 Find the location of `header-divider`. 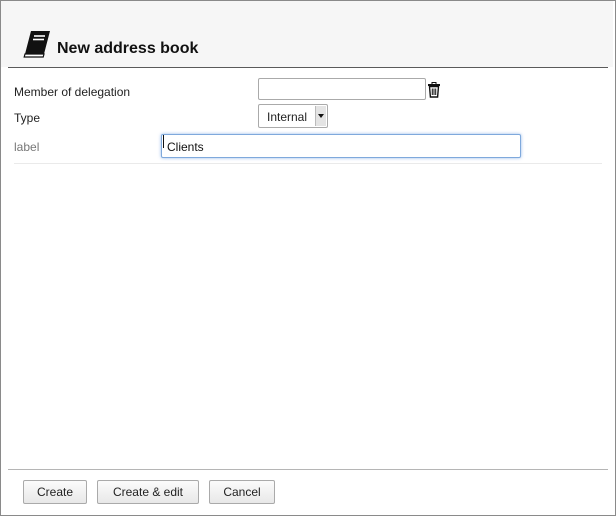

header-divider is located at coordinates (308, 67).